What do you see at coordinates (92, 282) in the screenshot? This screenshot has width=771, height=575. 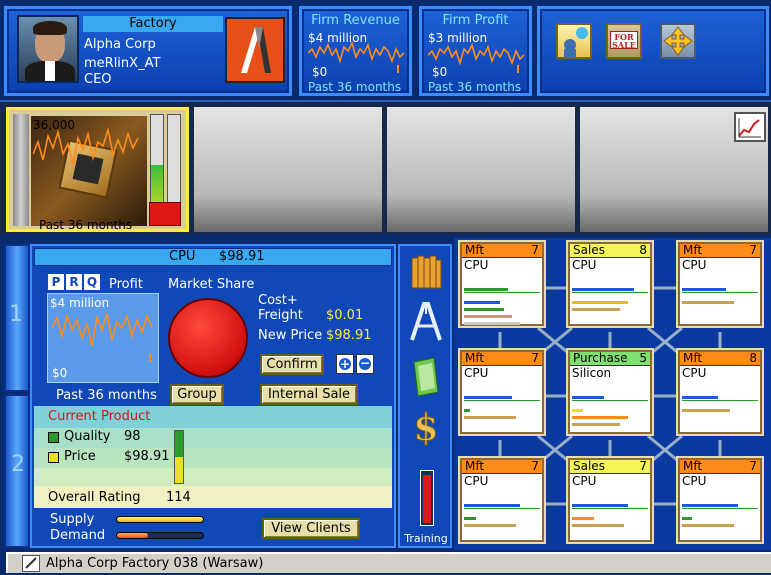 I see `q-button: Q` at bounding box center [92, 282].